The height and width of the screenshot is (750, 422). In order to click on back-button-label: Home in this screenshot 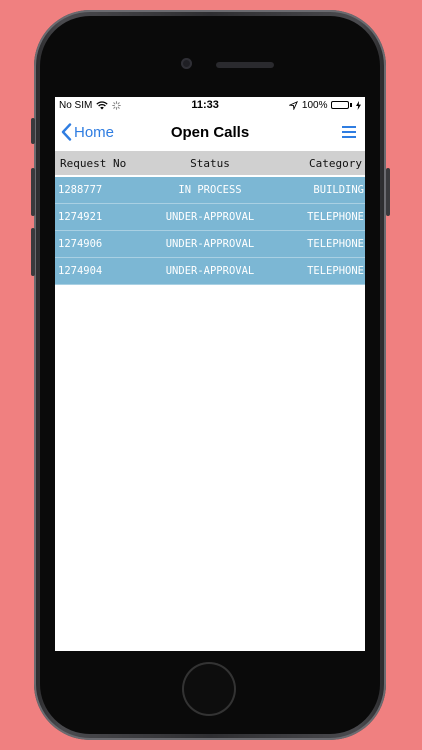, I will do `click(94, 132)`.